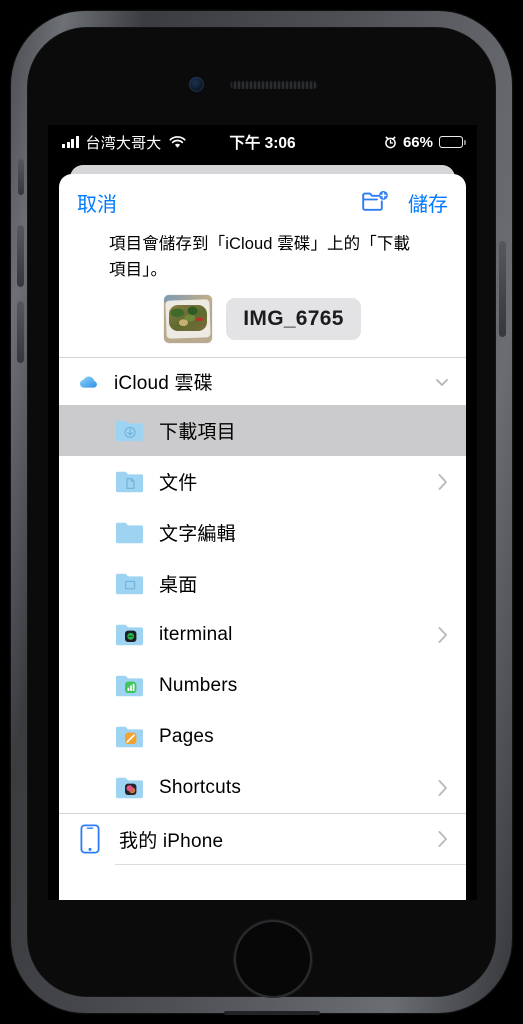 Image resolution: width=523 pixels, height=1024 pixels. What do you see at coordinates (452, 142) in the screenshot?
I see `battery-icon` at bounding box center [452, 142].